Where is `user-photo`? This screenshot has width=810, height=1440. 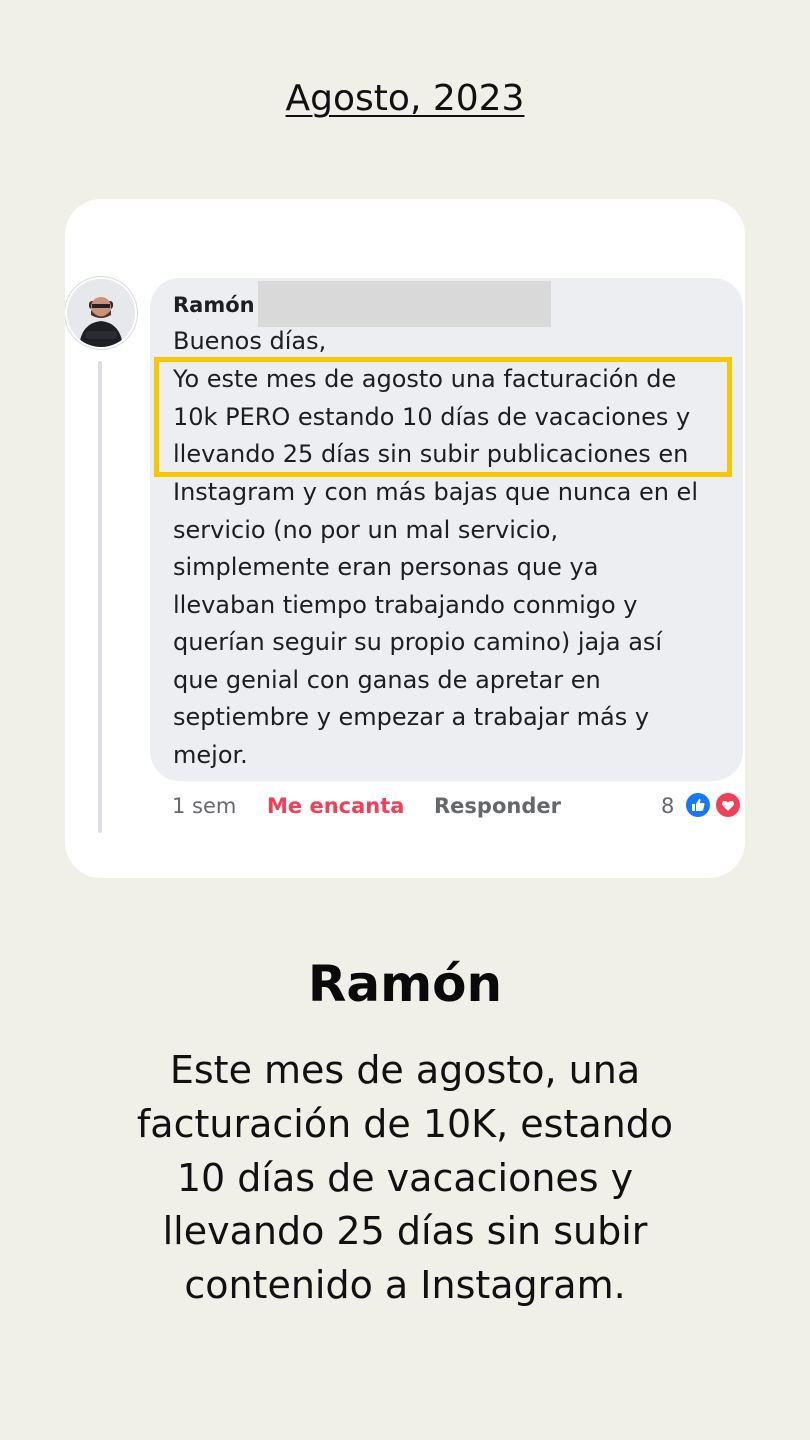 user-photo is located at coordinates (101, 313).